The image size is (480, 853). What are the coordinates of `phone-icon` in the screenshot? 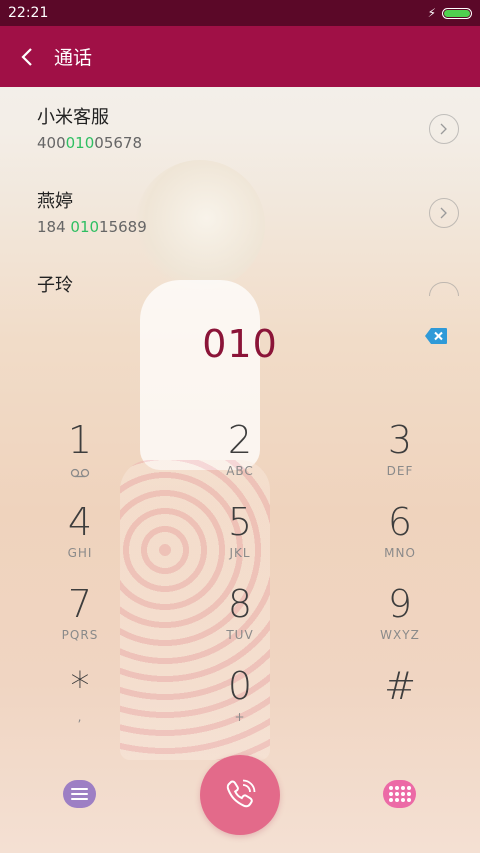 It's located at (241, 793).